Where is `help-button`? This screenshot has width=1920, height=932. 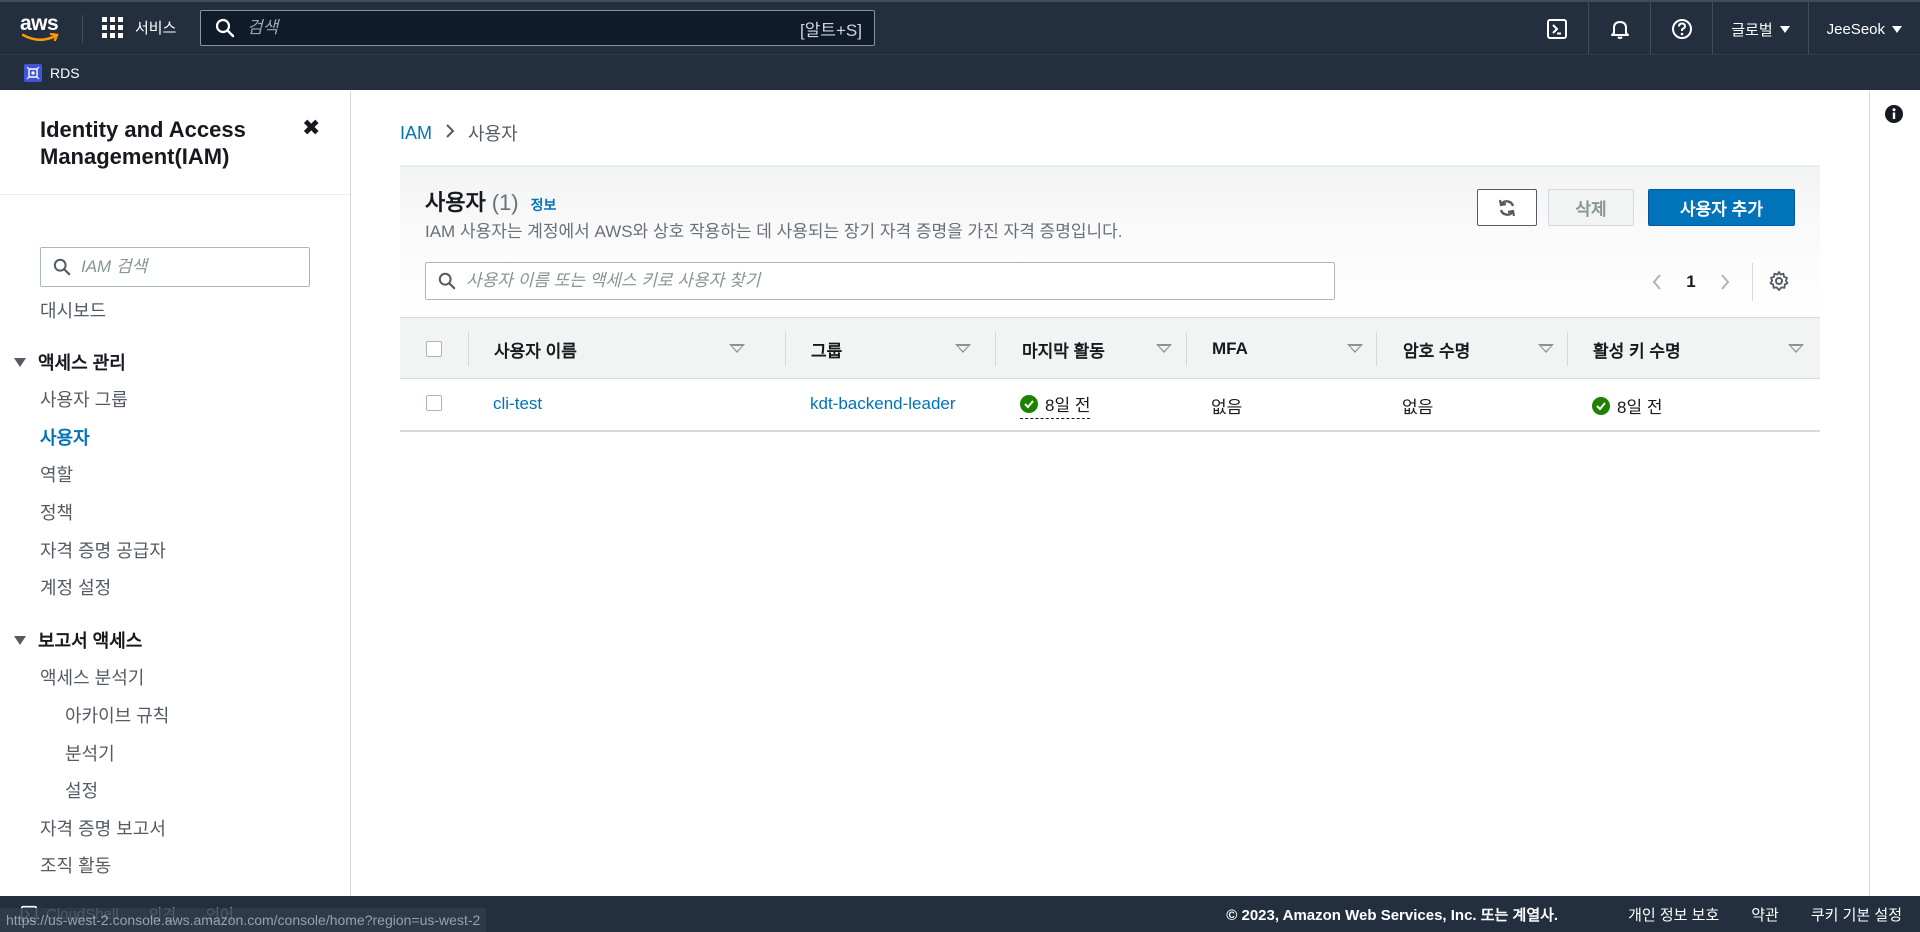 help-button is located at coordinates (1681, 29).